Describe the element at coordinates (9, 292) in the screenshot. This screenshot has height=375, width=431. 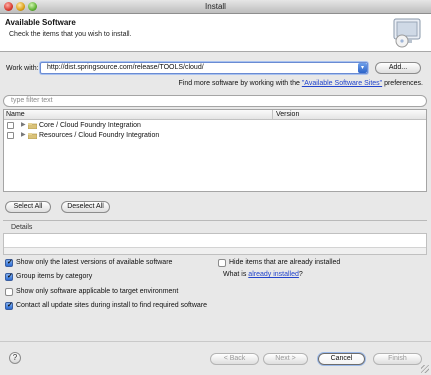
I see `applicable-only-checkbox` at that location.